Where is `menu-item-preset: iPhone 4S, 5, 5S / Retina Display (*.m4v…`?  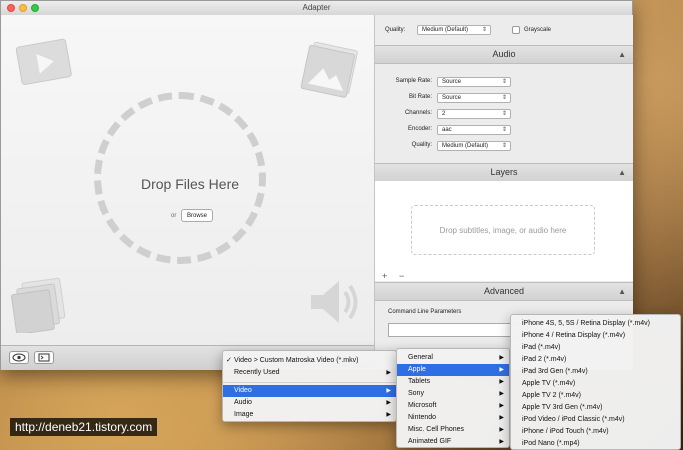 menu-item-preset: iPhone 4S, 5, 5S / Retina Display (*.m4v… is located at coordinates (595, 324).